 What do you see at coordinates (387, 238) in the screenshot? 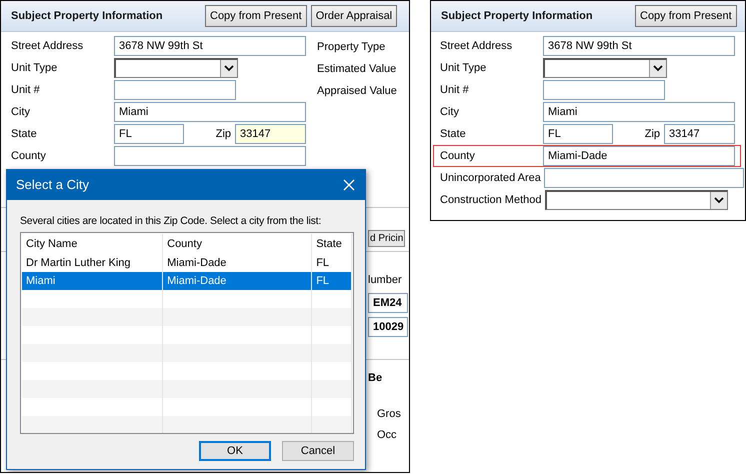
I see `background-button: d Pricin` at bounding box center [387, 238].